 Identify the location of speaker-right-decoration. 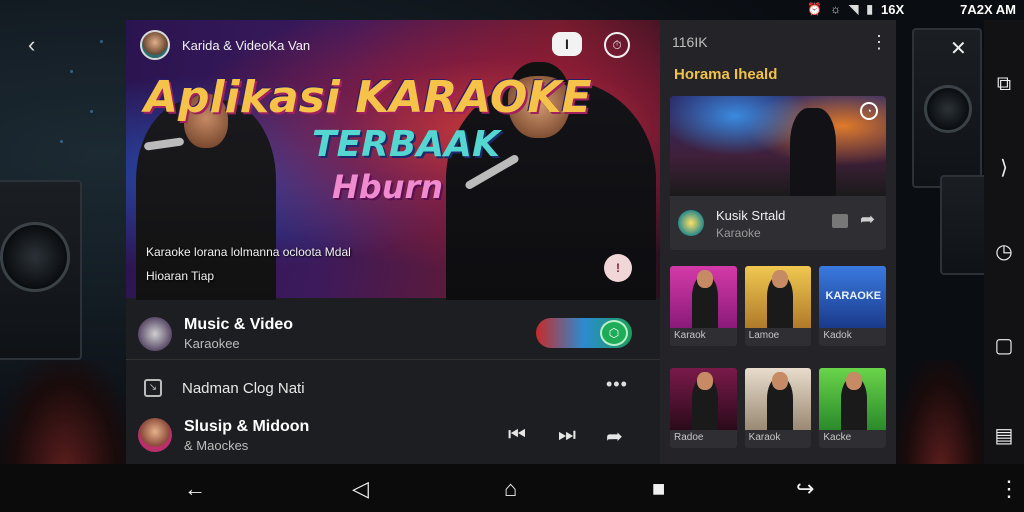
(947, 108).